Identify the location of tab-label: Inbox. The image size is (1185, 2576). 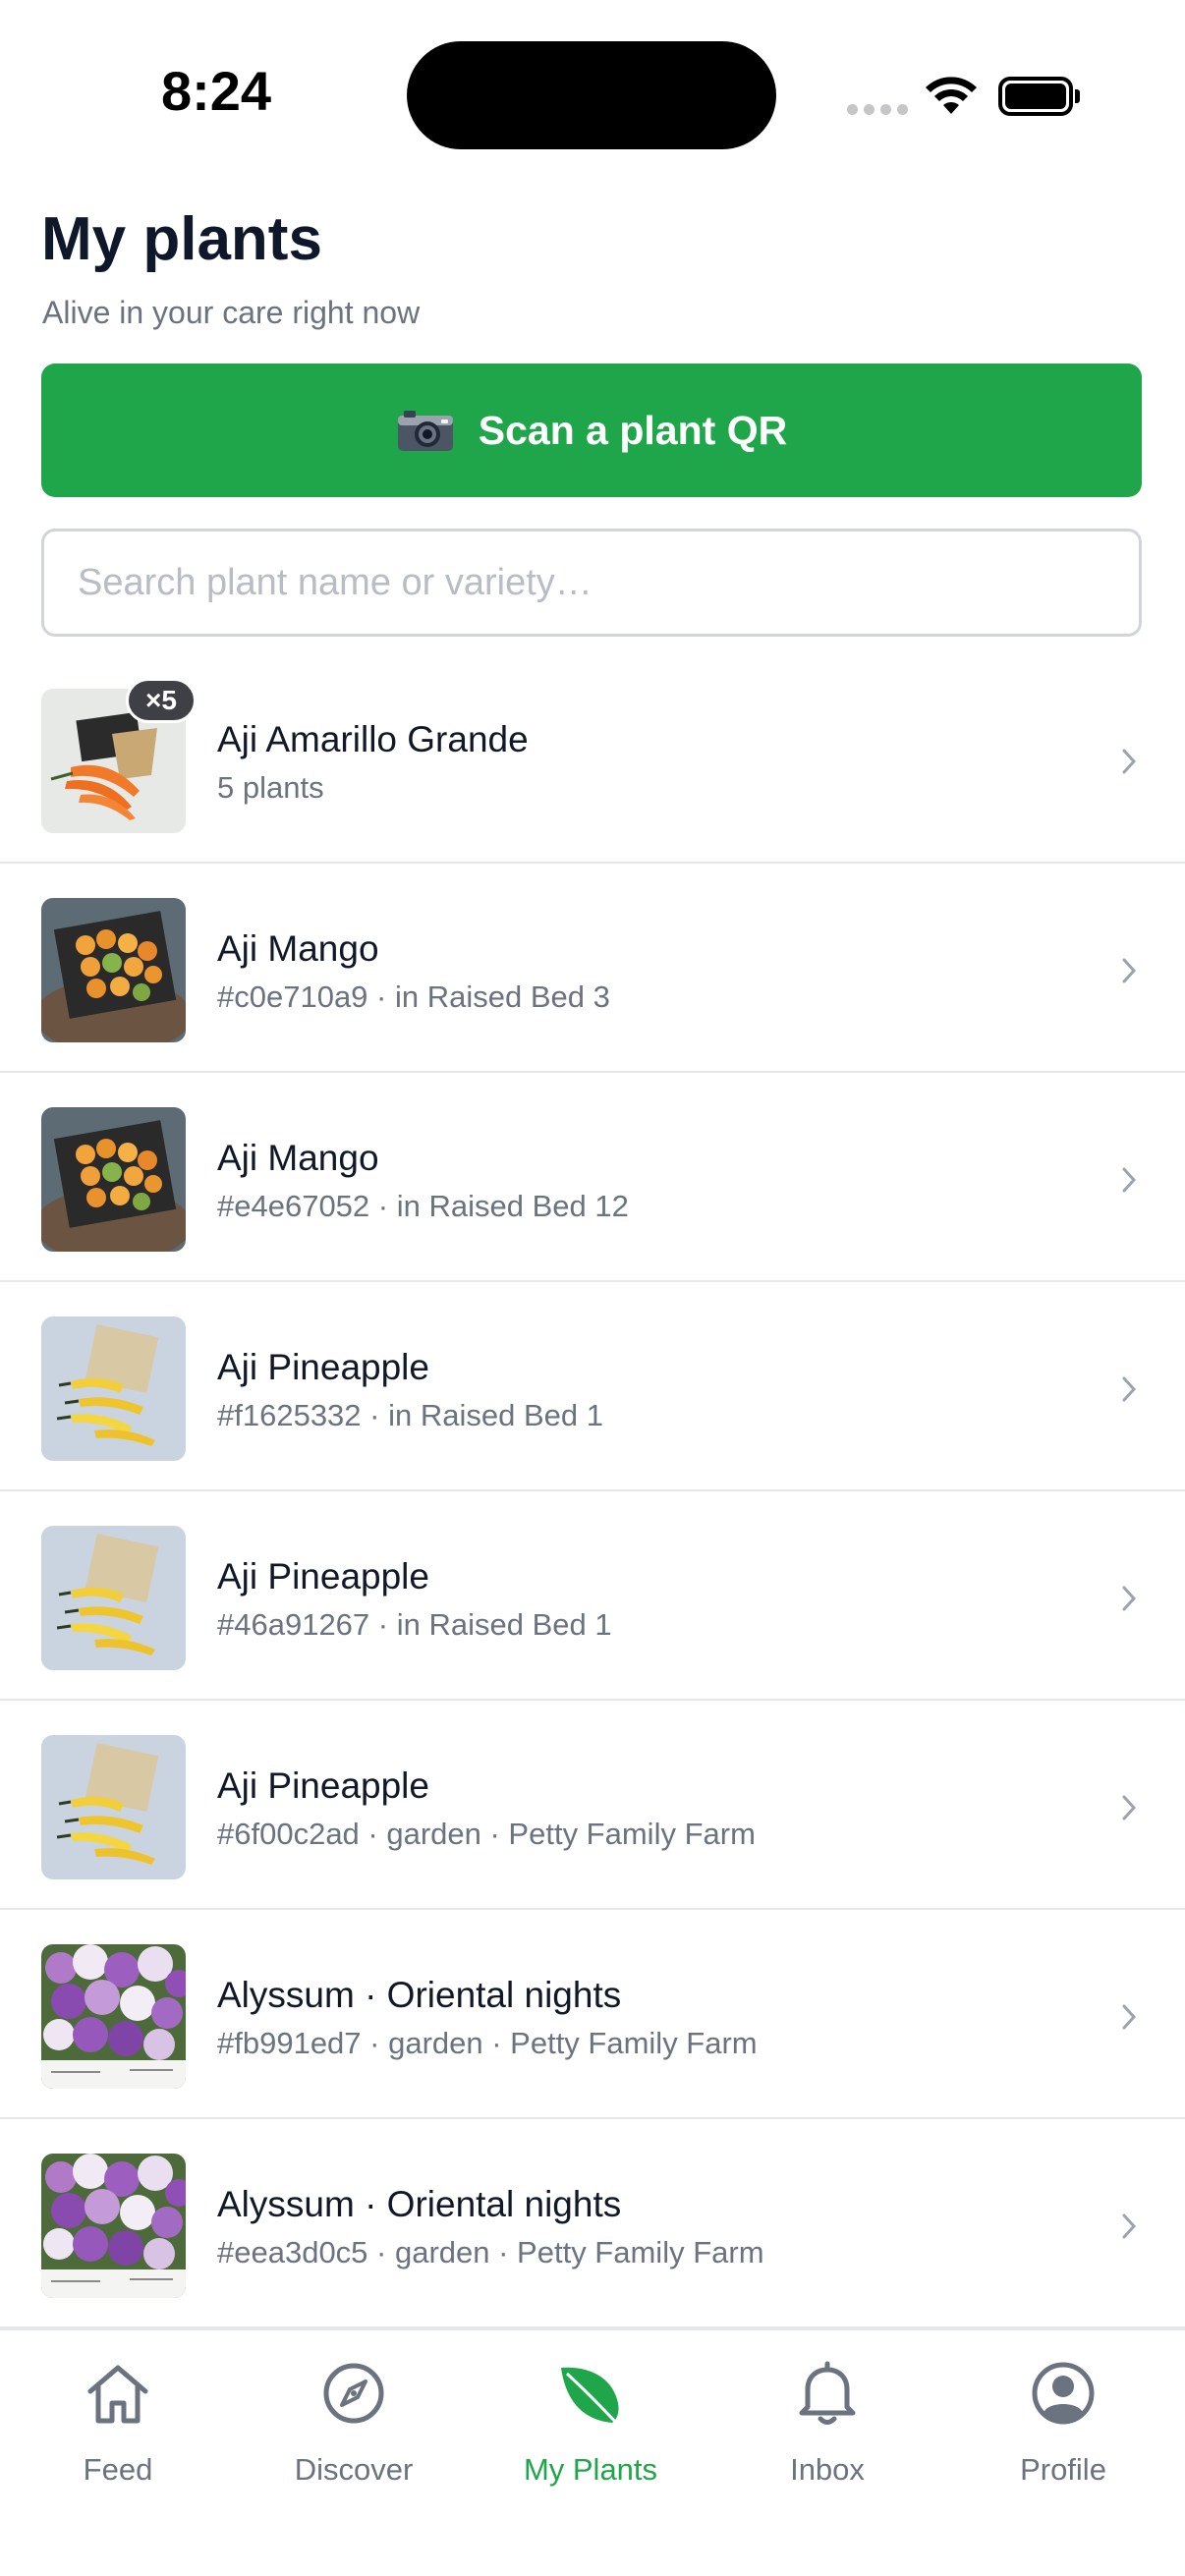
(828, 2469).